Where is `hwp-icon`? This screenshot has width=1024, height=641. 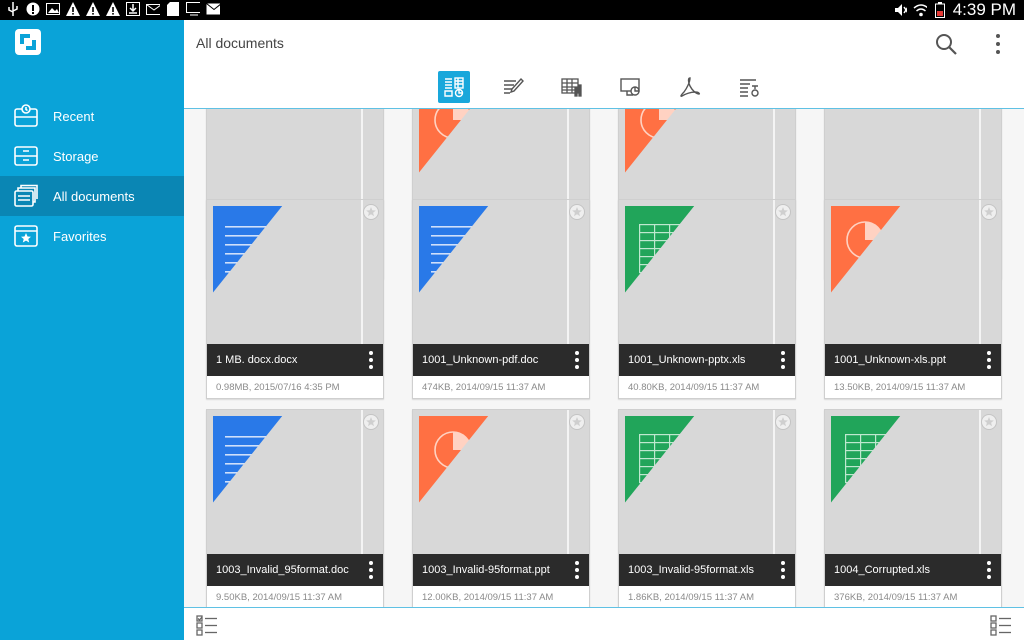 hwp-icon is located at coordinates (749, 88).